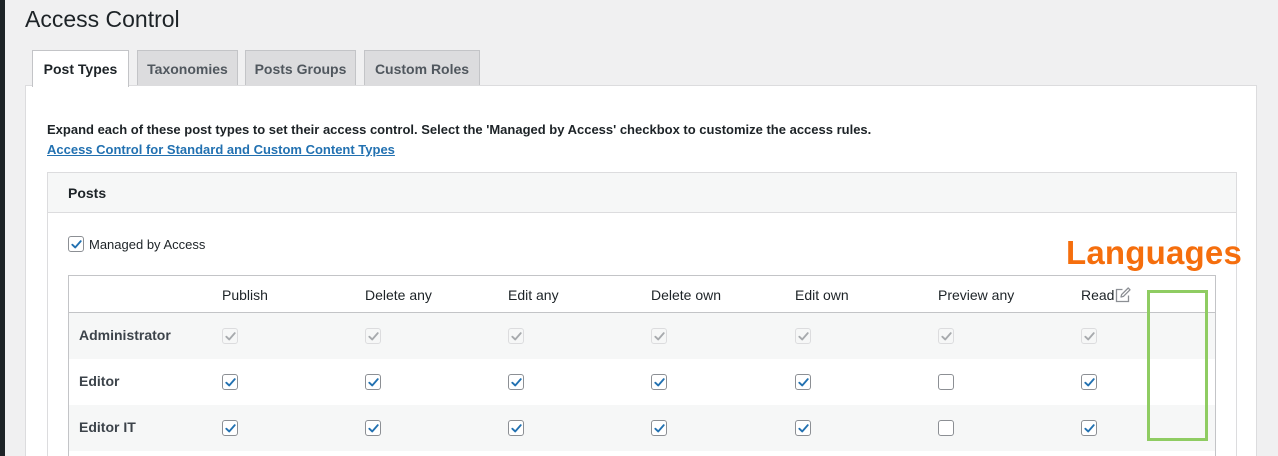  I want to click on table-row: Editor IT, so click(642, 428).